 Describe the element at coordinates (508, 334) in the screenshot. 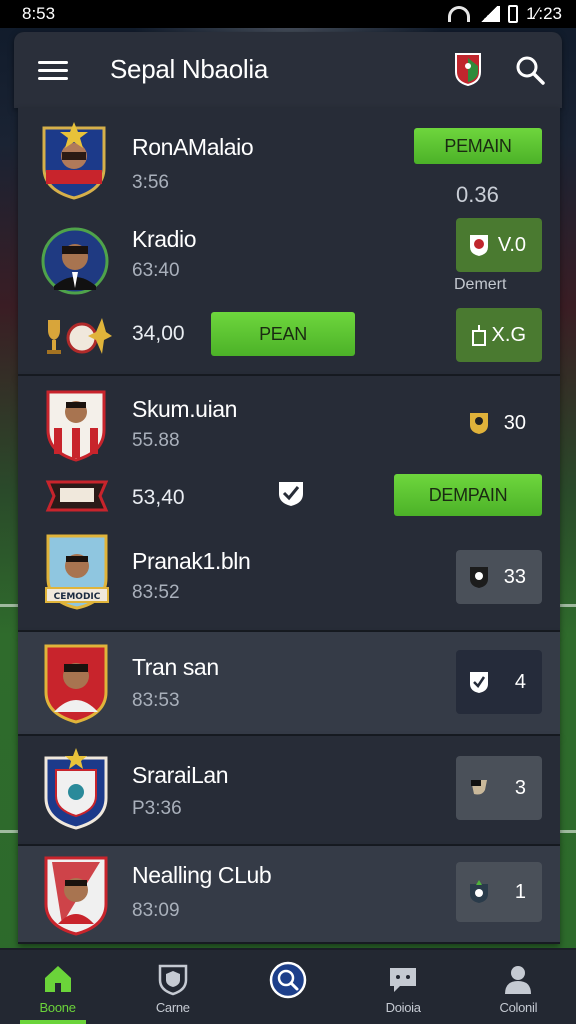

I see `score-value: X.G` at that location.